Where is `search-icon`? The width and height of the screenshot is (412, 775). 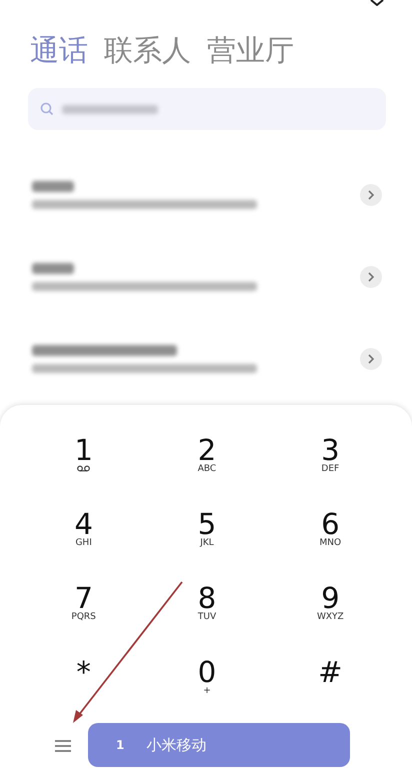
search-icon is located at coordinates (47, 109).